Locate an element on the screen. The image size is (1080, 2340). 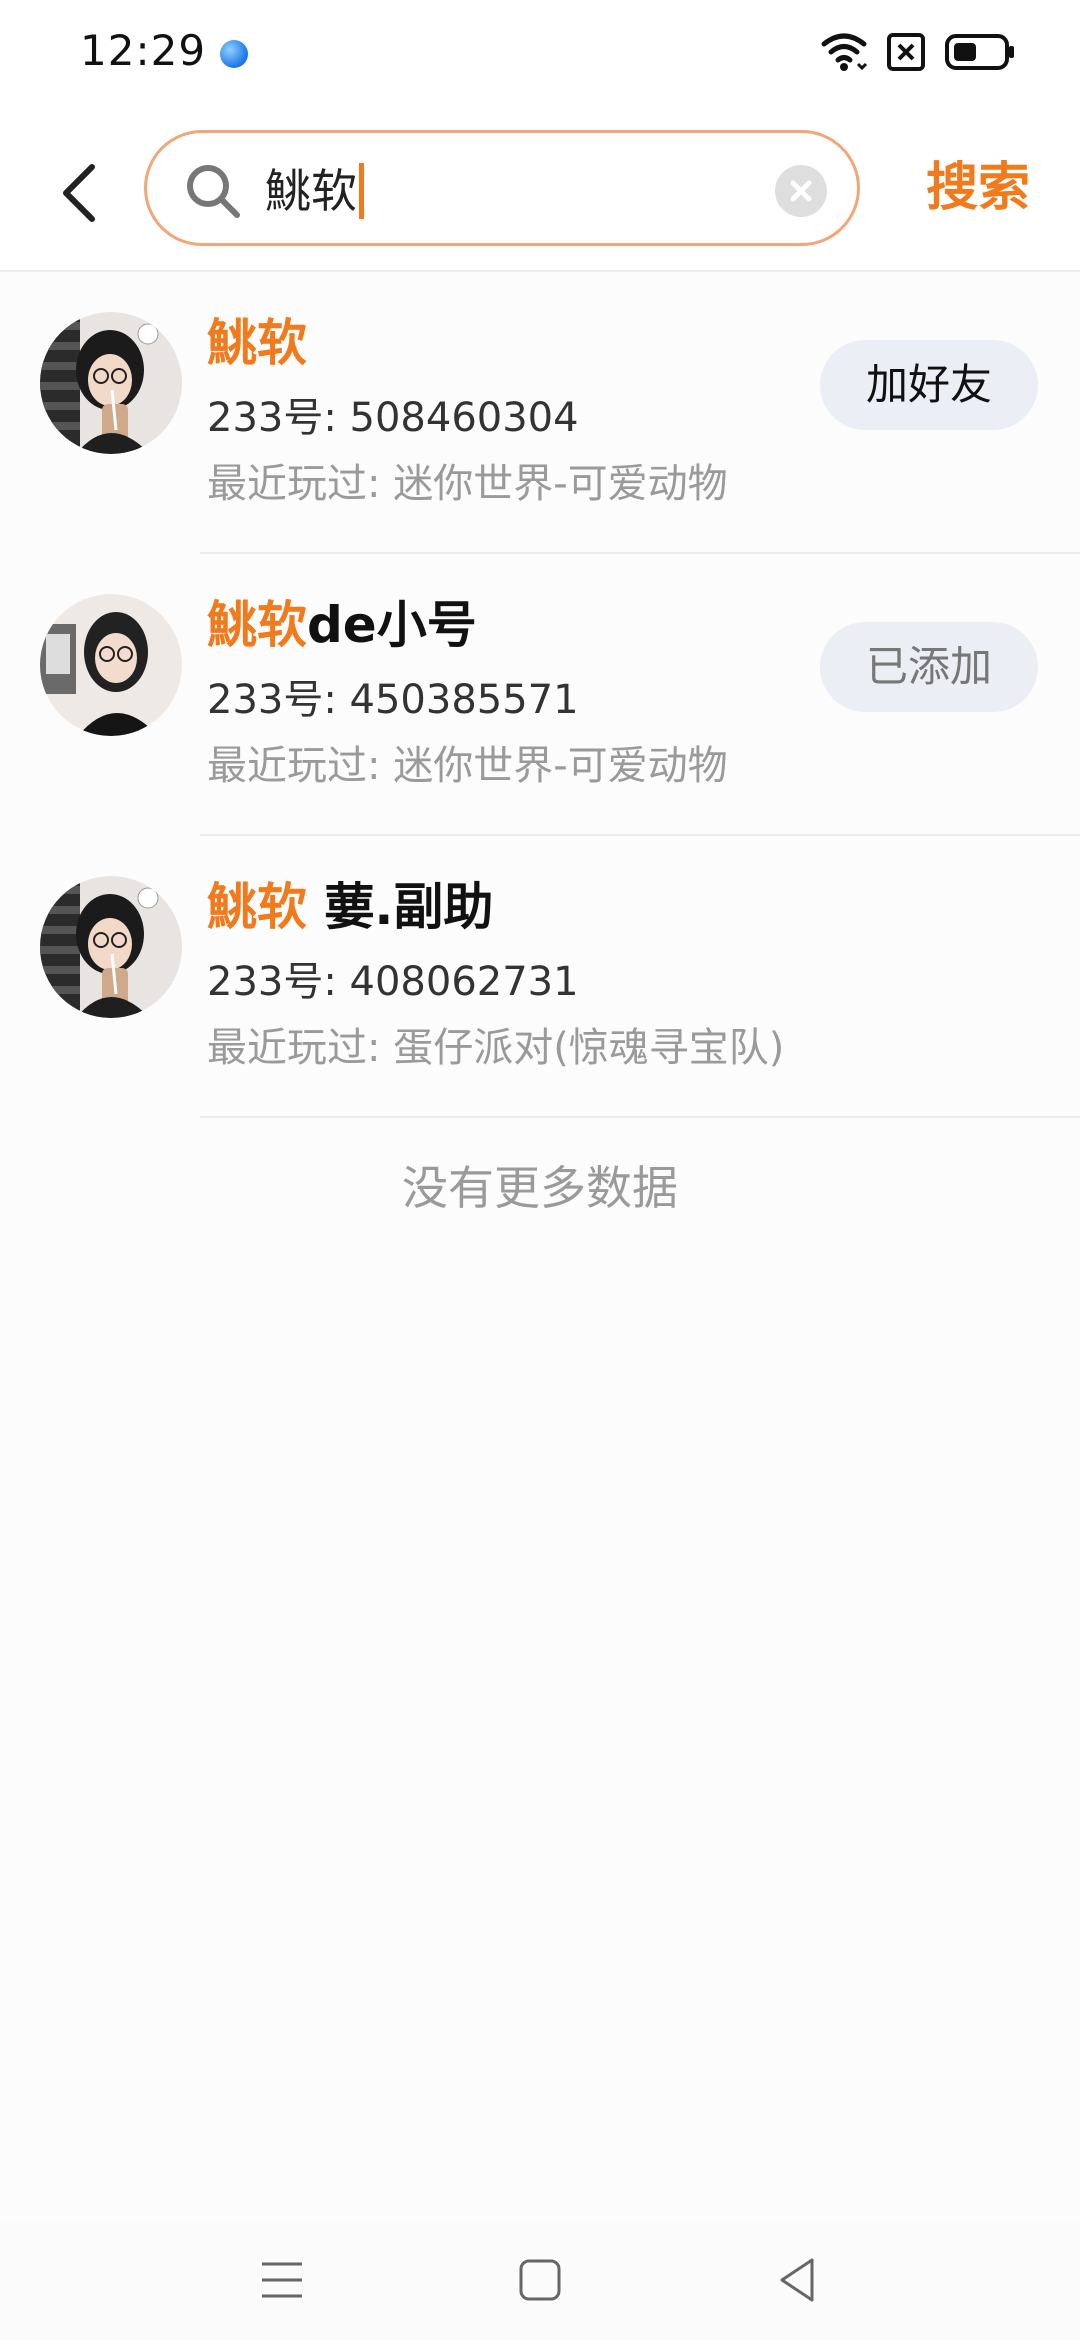
no-more-data-text: 没有更多数据 is located at coordinates (540, 1188).